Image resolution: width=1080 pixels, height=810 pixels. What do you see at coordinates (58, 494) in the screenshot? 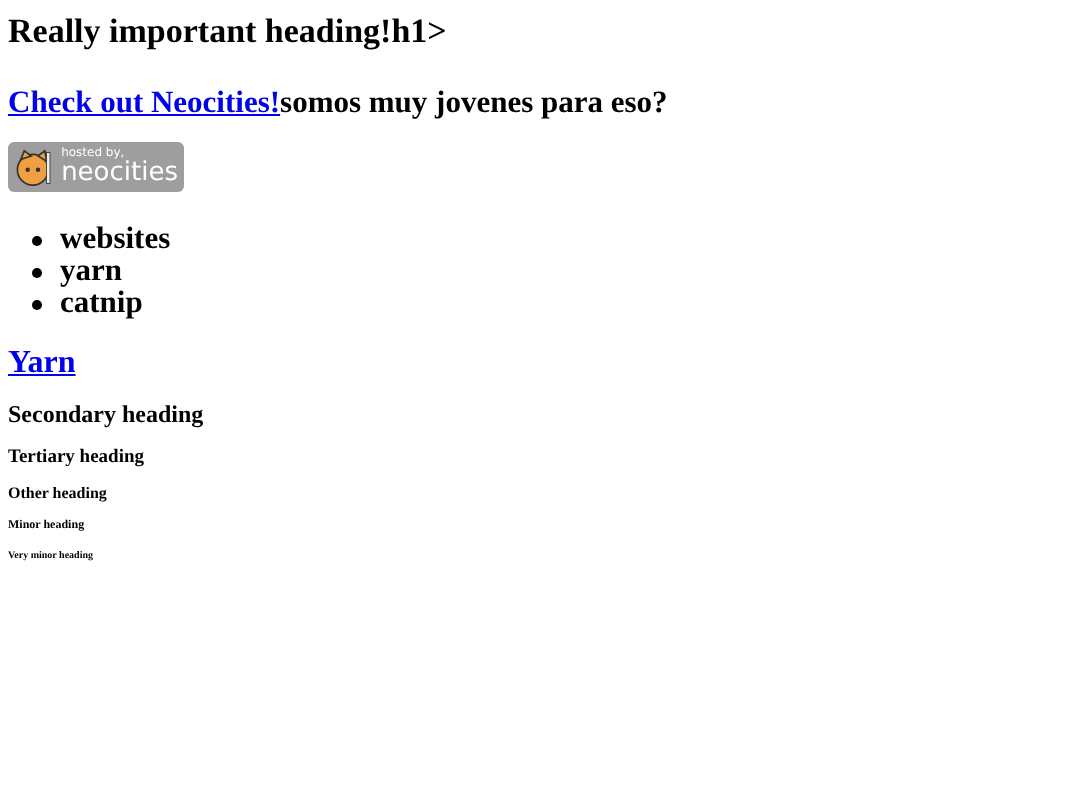
I see `heading: Other heading` at bounding box center [58, 494].